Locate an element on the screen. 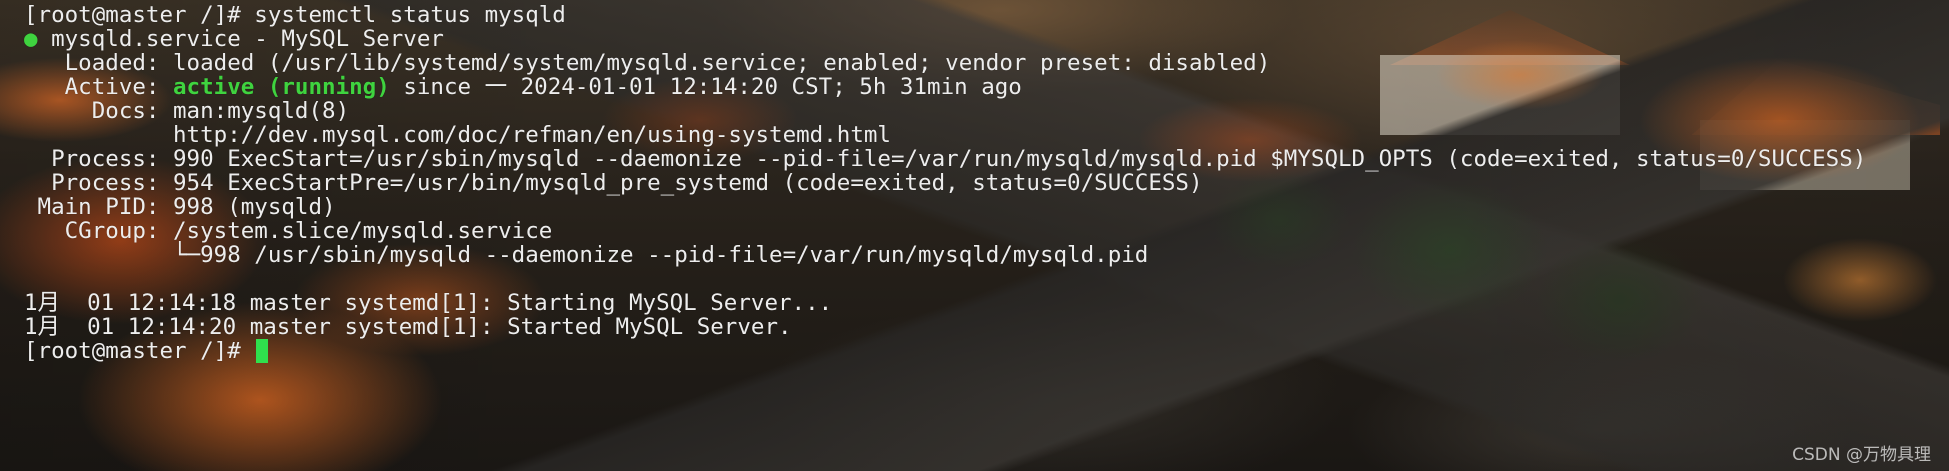 This screenshot has height=471, width=1949. docs-man: man:mysqld(8) is located at coordinates (261, 111).